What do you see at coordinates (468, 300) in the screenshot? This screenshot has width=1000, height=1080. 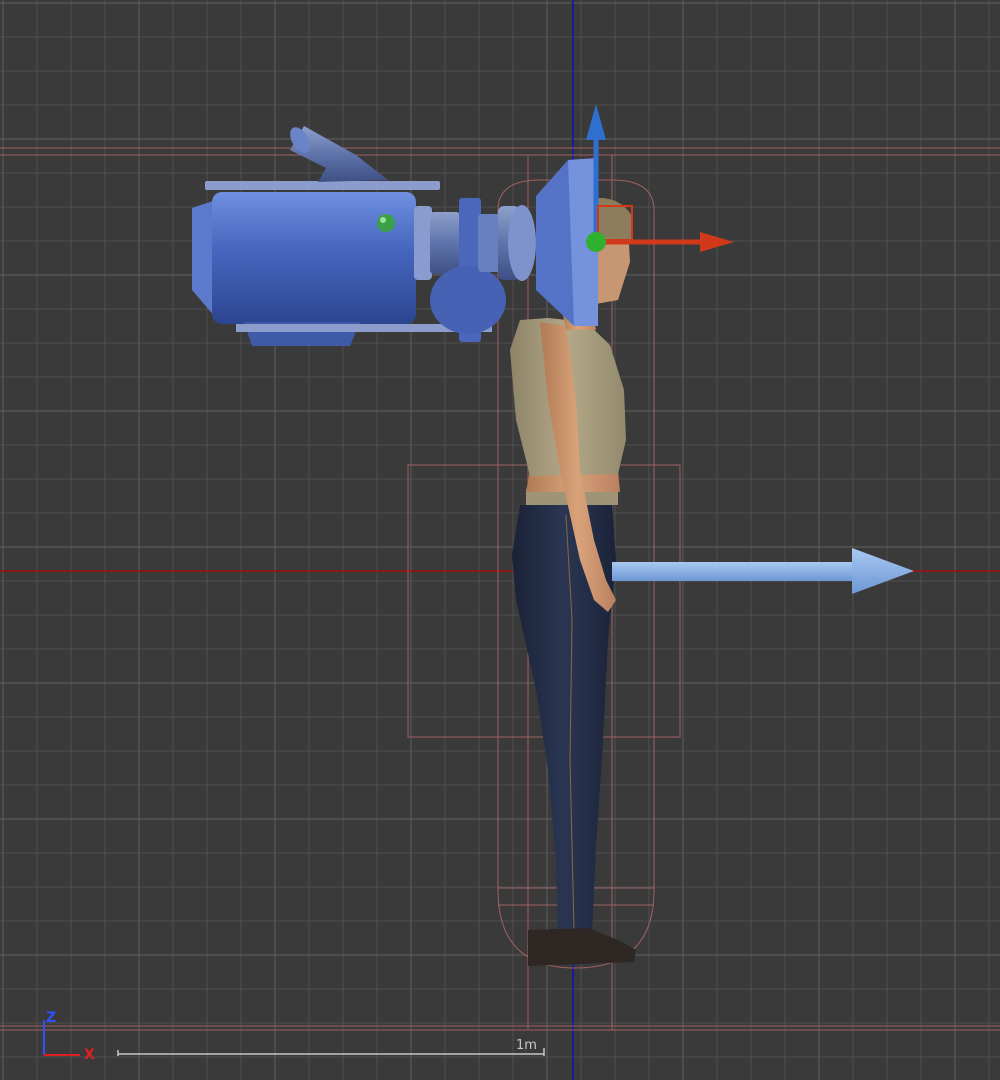 I see `camera-grip-knob` at bounding box center [468, 300].